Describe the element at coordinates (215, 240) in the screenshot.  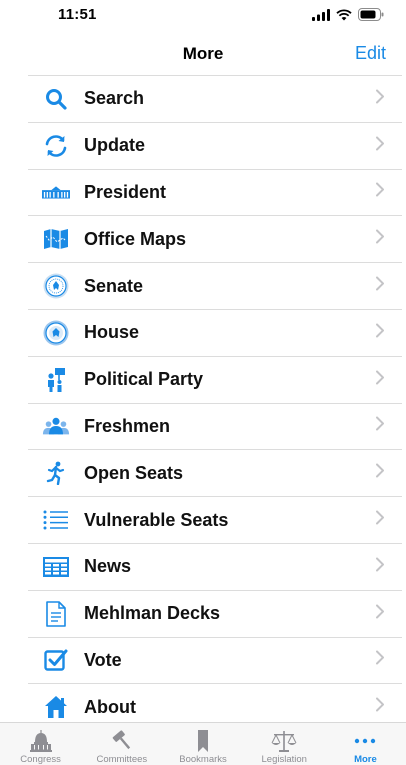
I see `menu-item-office-maps: Office Maps` at that location.